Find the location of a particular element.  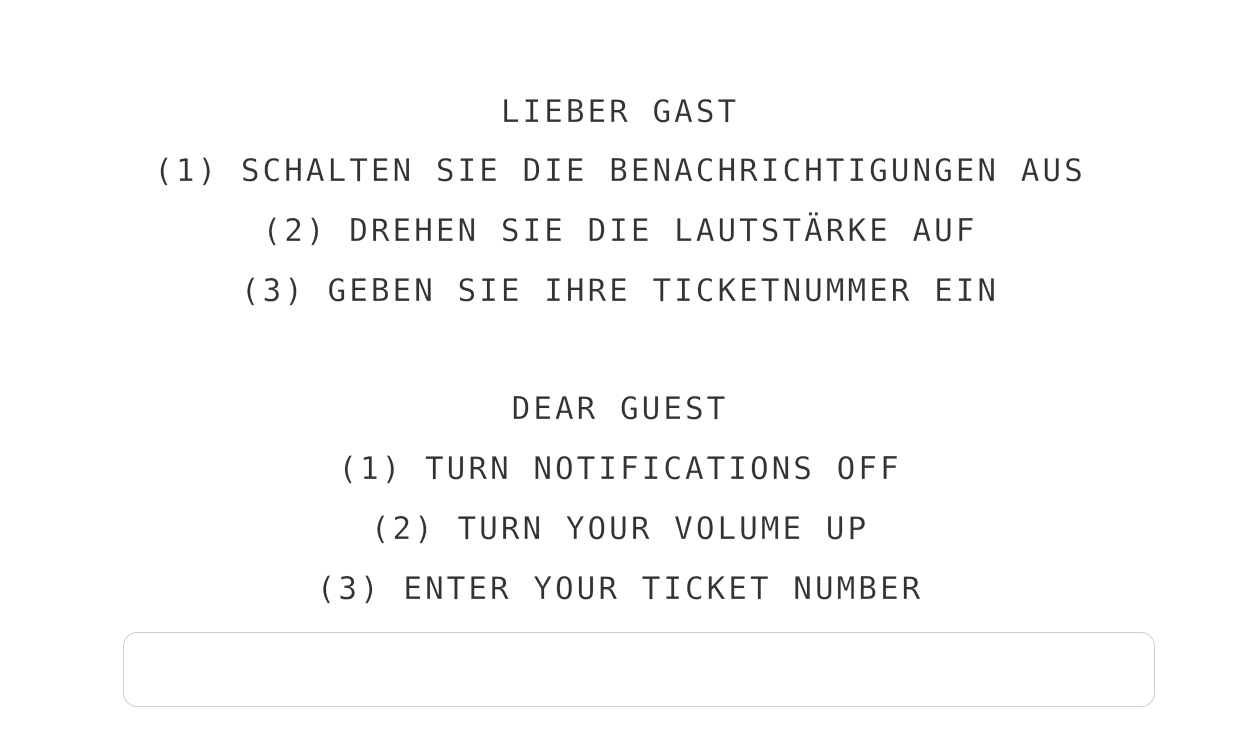

german-heading: LIEBER GAST is located at coordinates (620, 112).